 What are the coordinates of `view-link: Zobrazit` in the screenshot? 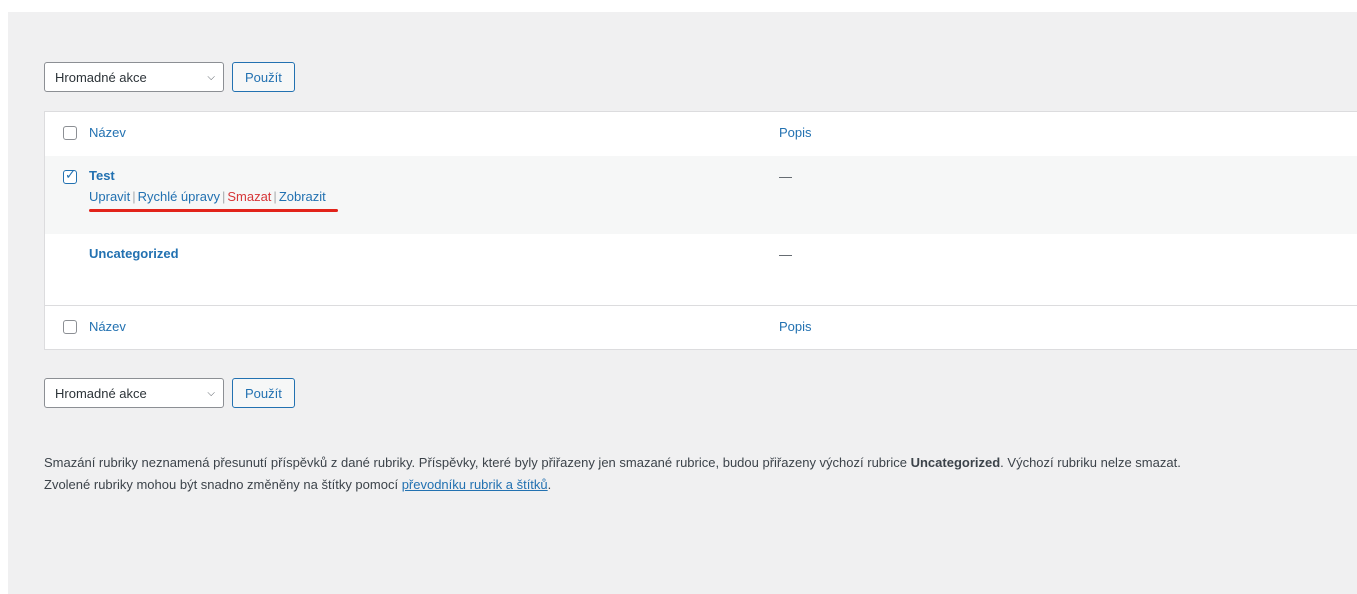 It's located at (302, 196).